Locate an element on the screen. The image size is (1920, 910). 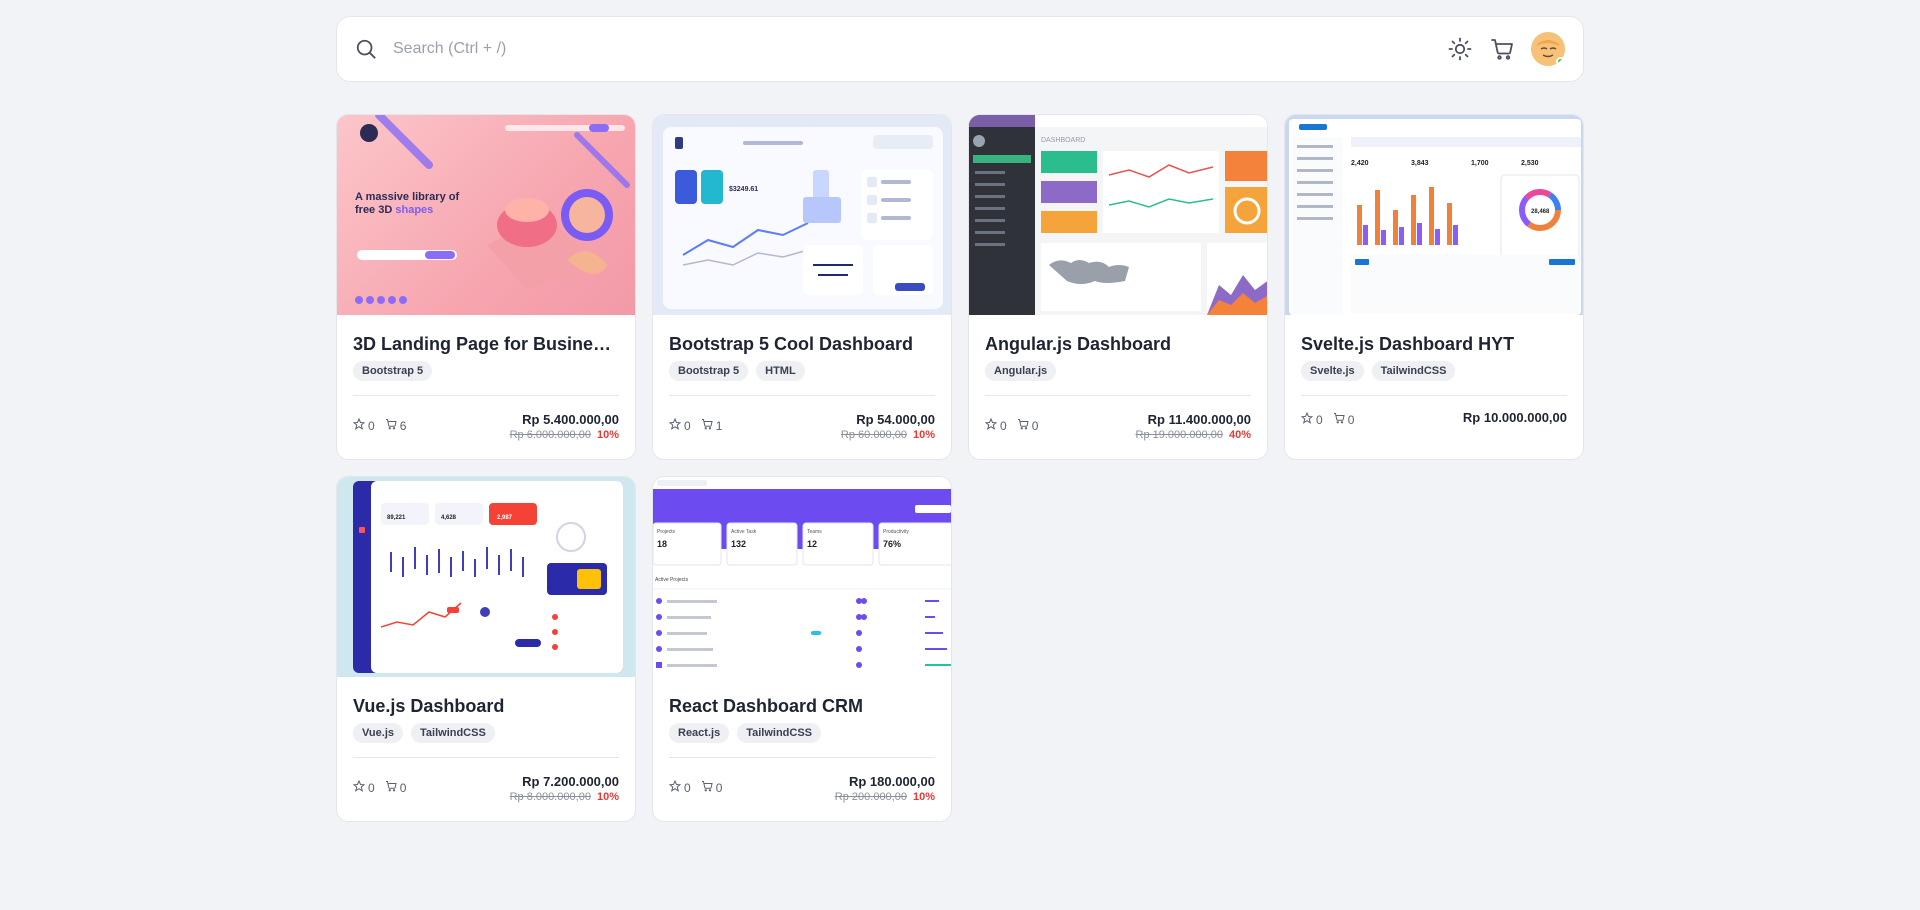
avatar is located at coordinates (1548, 49).